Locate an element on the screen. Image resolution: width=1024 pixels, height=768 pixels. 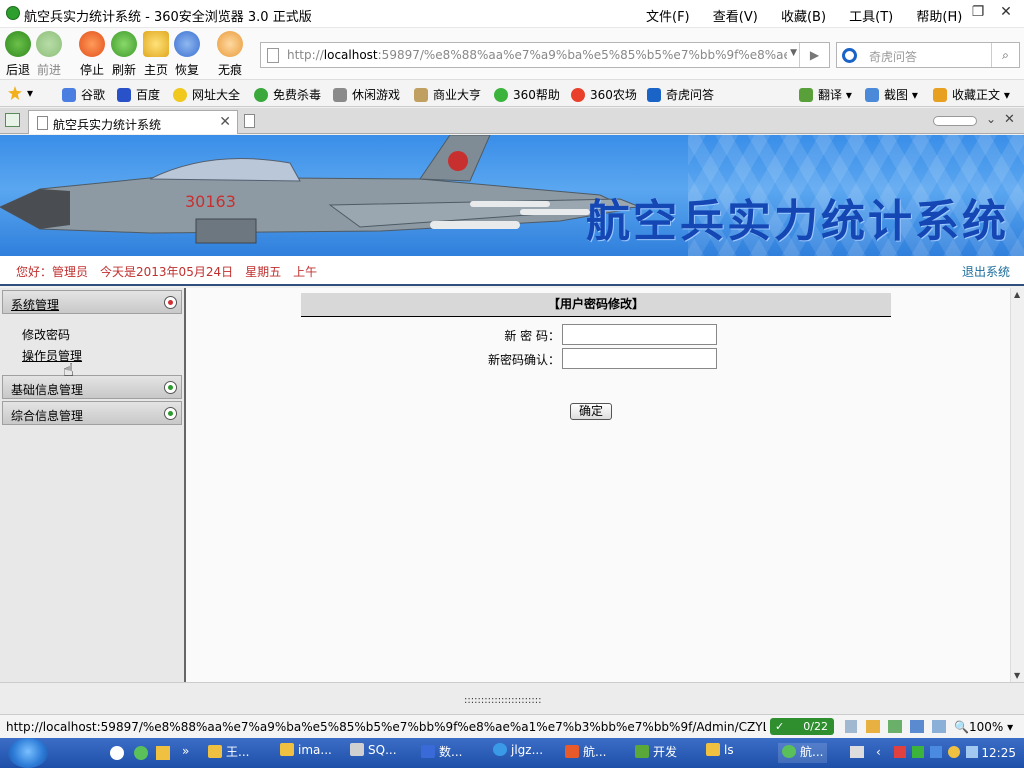
bookmark-google: 谷歌 is located at coordinates (83, 94).